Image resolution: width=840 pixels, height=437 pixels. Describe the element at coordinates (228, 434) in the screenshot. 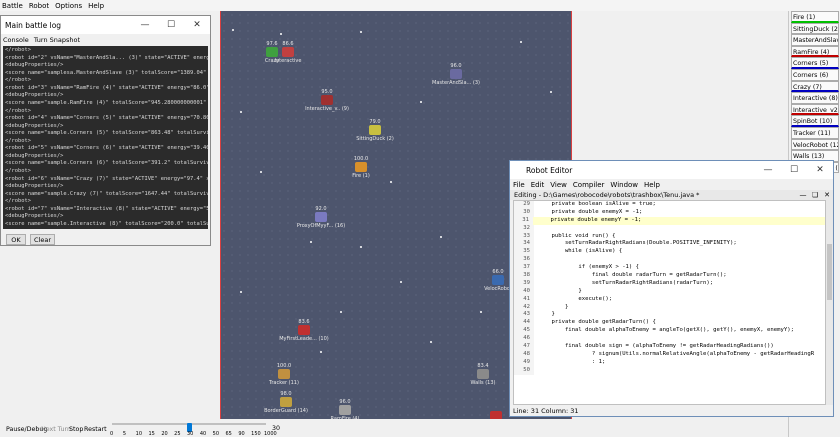

I see `tps-tick-label: 65` at that location.